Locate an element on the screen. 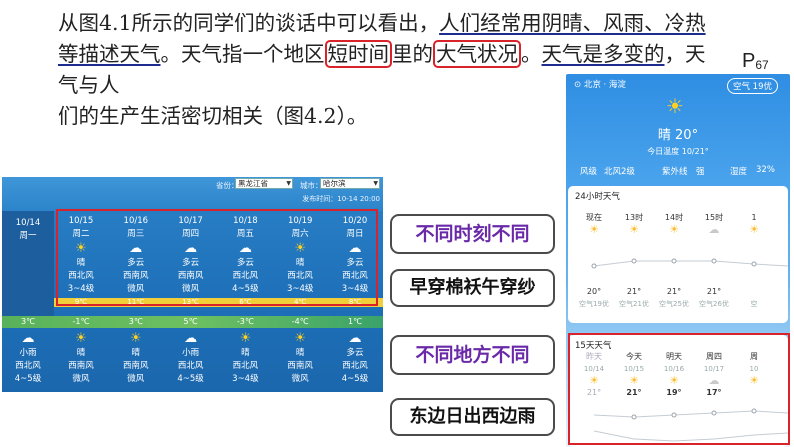 The image size is (794, 447). forecast-highlight-box is located at coordinates (217, 257).